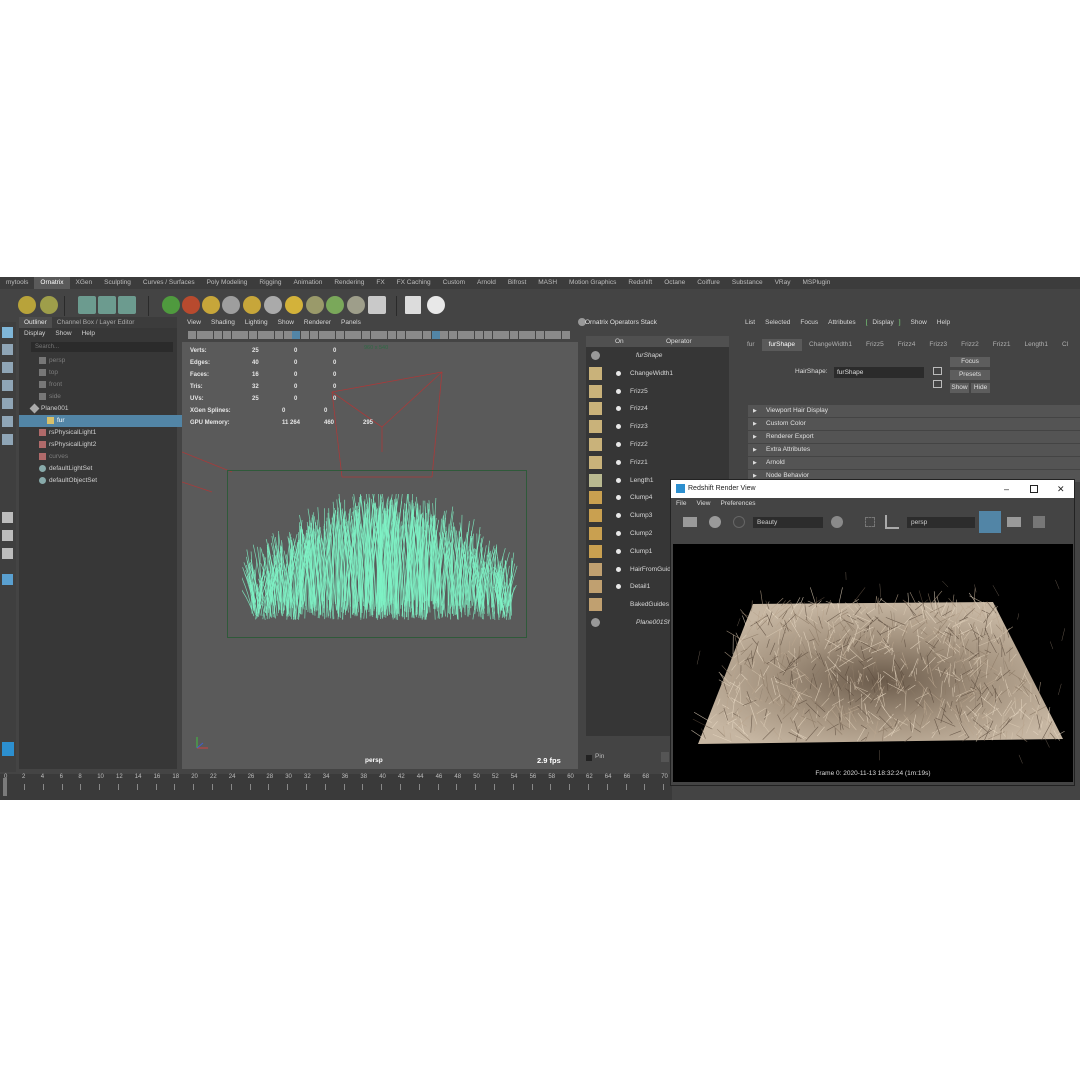 The width and height of the screenshot is (1080, 1080). I want to click on menu-renderer: Renderer, so click(317, 323).